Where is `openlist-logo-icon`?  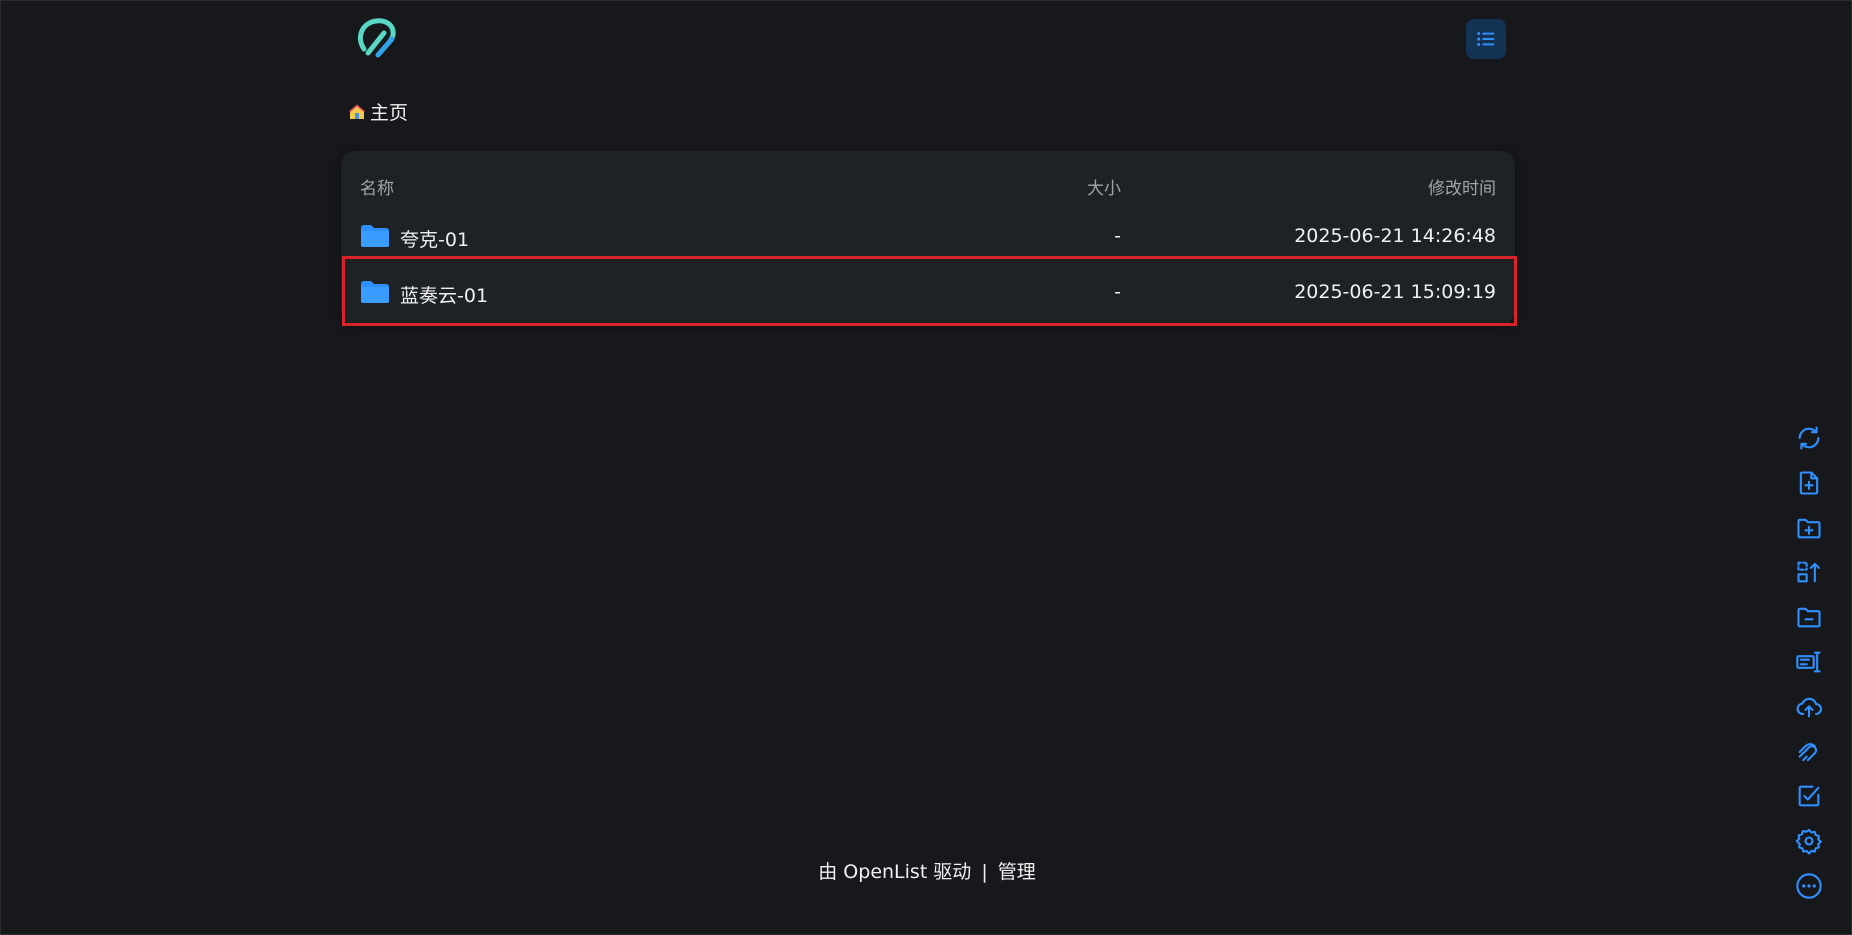
openlist-logo-icon is located at coordinates (377, 38).